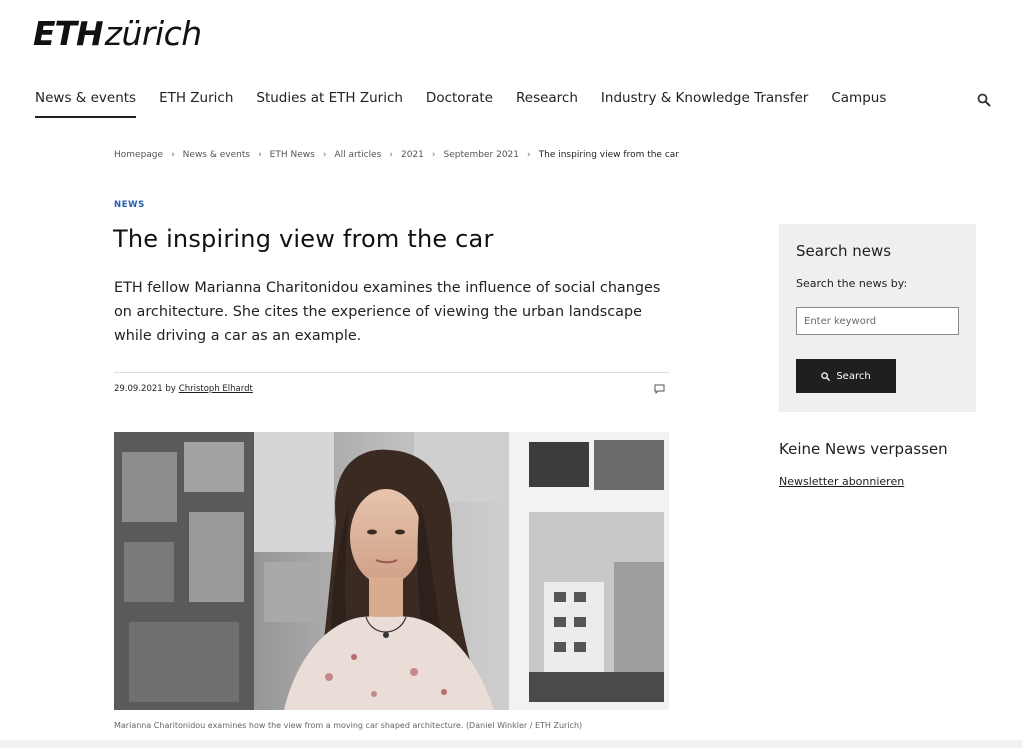 The width and height of the screenshot is (1023, 748). Describe the element at coordinates (482, 155) in the screenshot. I see `breadcrumb-september-2021: September 2021` at that location.